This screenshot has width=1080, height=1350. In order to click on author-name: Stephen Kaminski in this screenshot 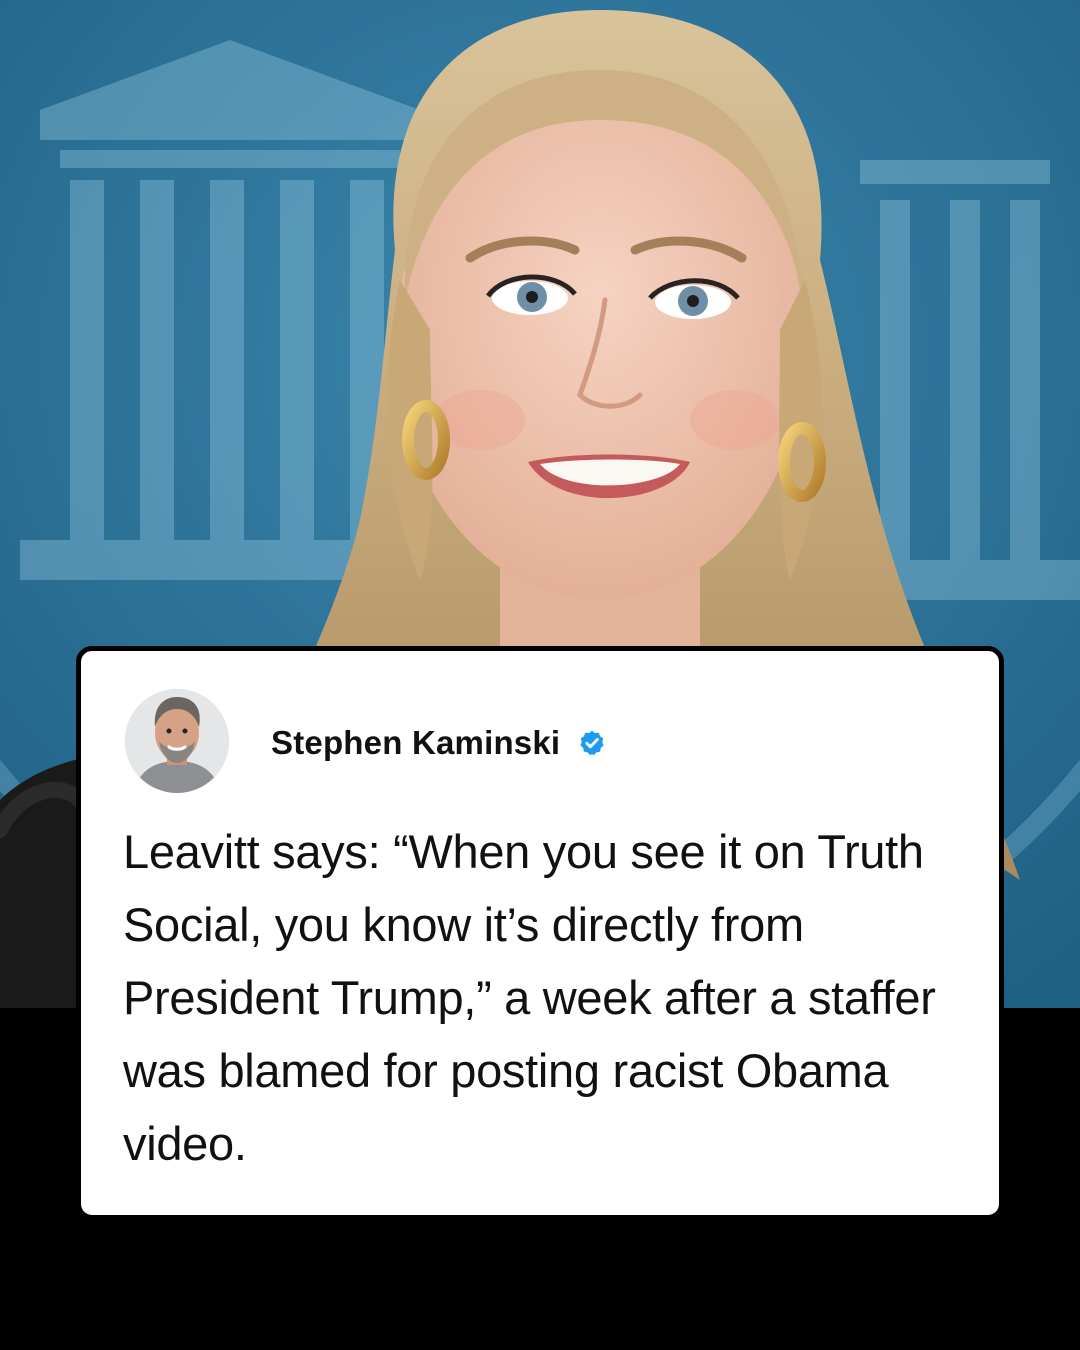, I will do `click(415, 743)`.